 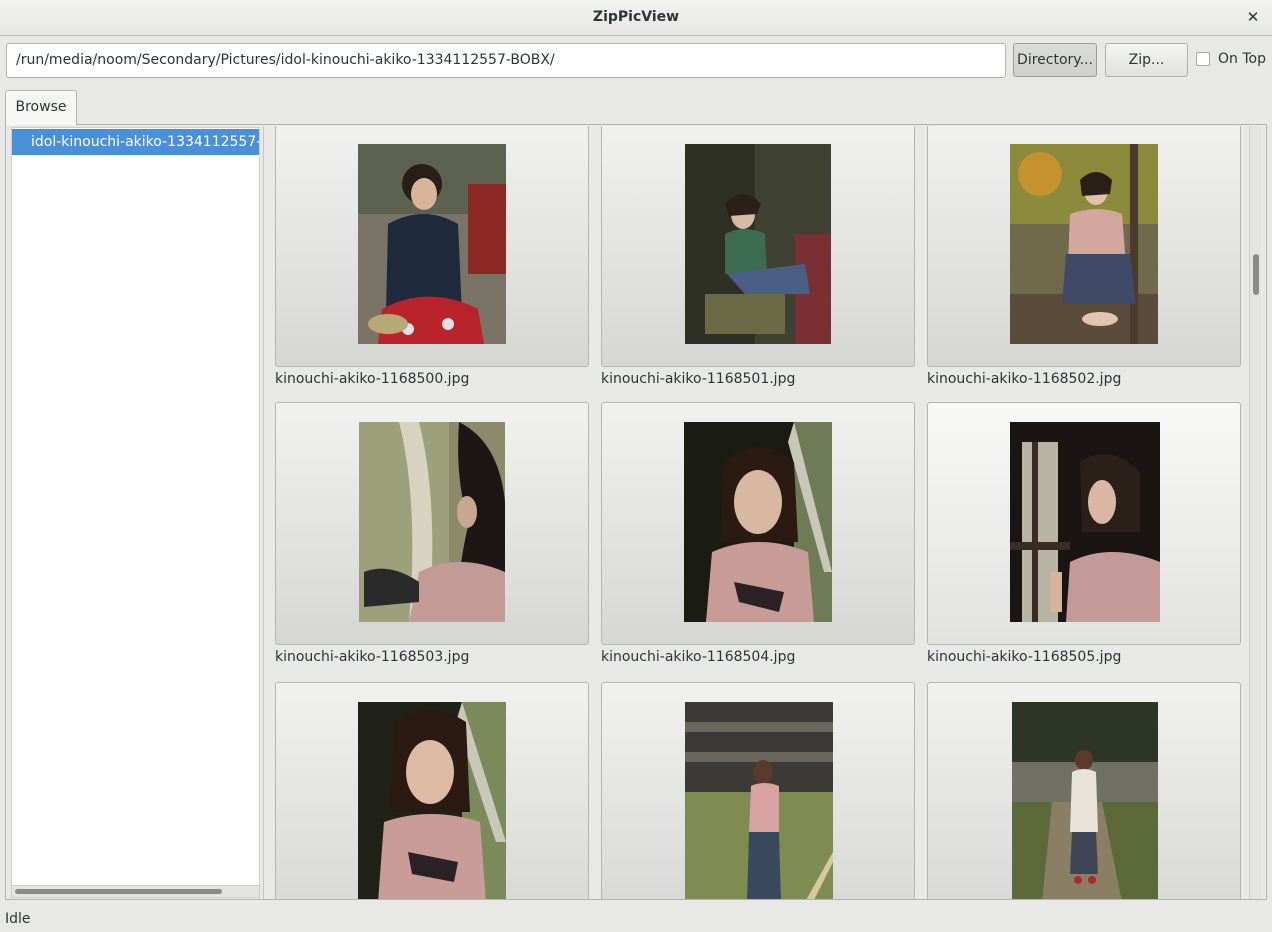 I want to click on grid-vertical-scrollbar, so click(x=1255, y=512).